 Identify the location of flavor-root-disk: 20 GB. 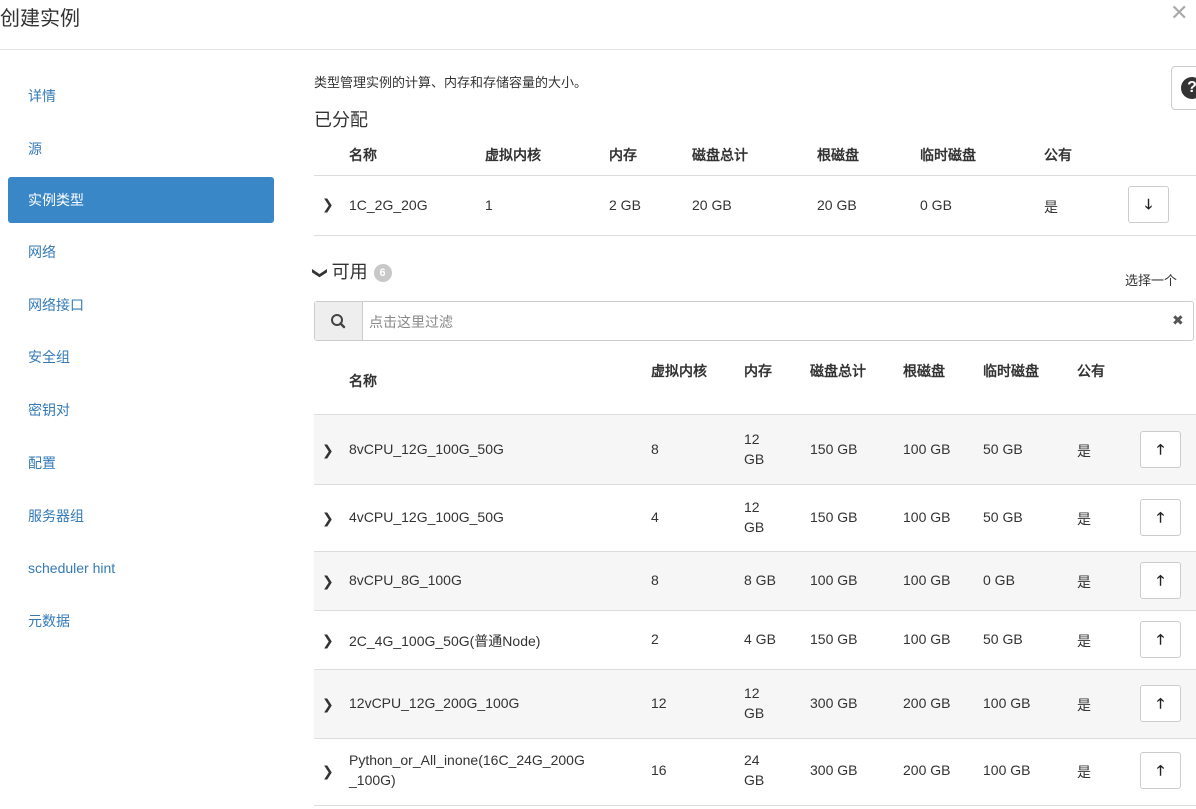
(837, 205).